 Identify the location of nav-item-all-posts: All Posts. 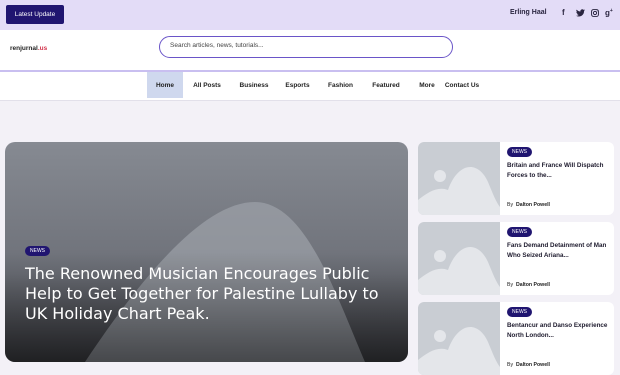
(207, 85).